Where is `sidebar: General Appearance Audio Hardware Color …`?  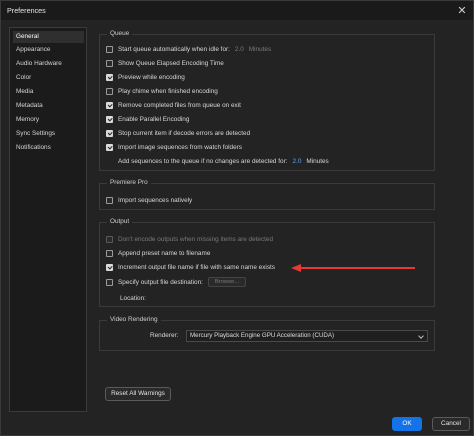
sidebar: General Appearance Audio Hardware Color … is located at coordinates (48, 219).